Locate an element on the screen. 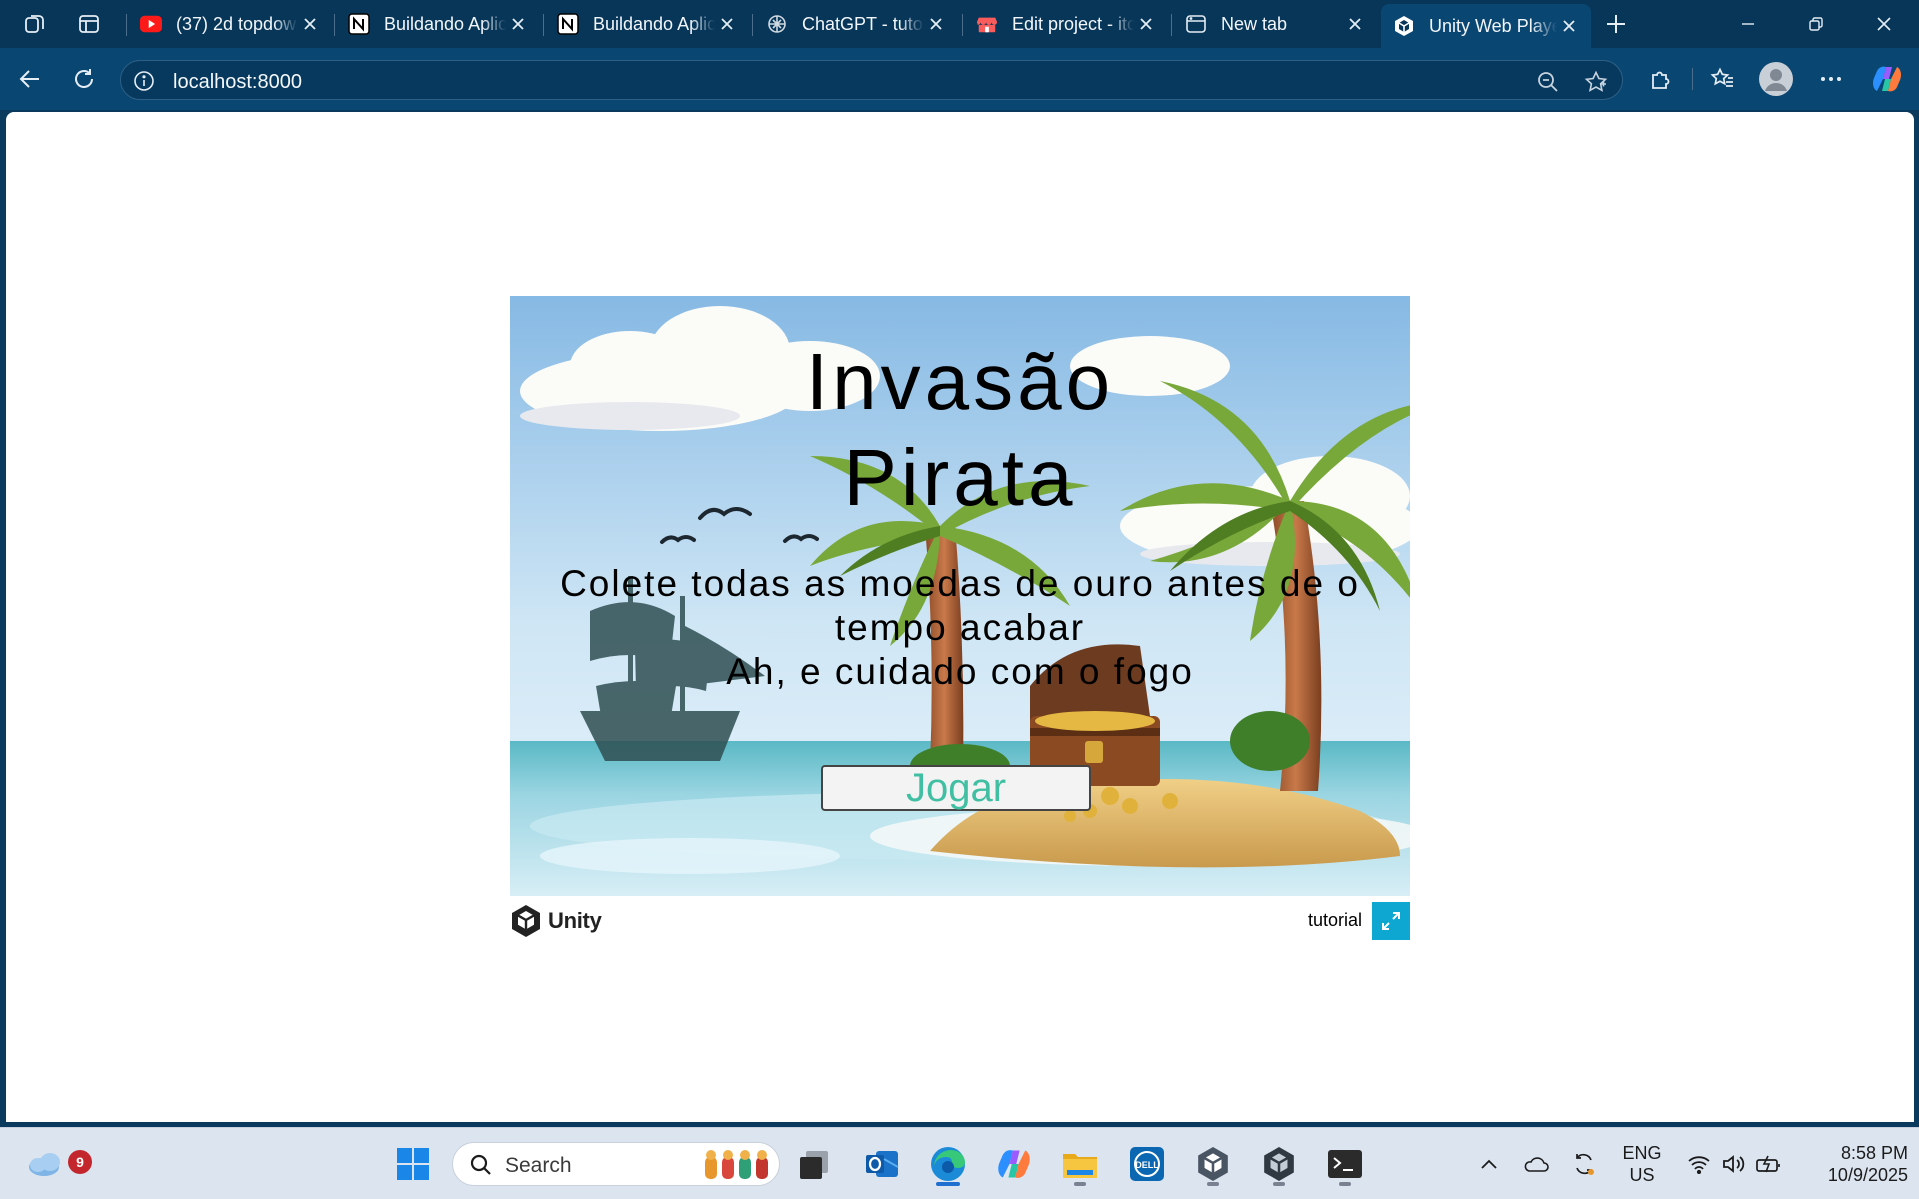  battery-icon is located at coordinates (1769, 1163).